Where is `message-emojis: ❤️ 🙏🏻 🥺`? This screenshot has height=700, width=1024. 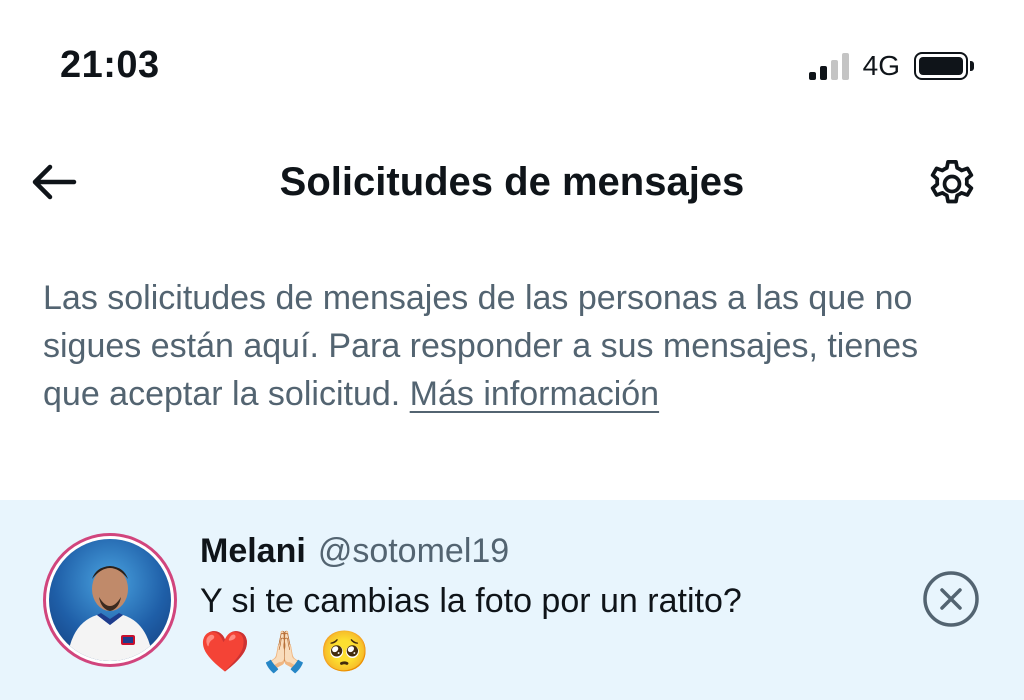 message-emojis: ❤️ 🙏🏻 🥺 is located at coordinates (545, 652).